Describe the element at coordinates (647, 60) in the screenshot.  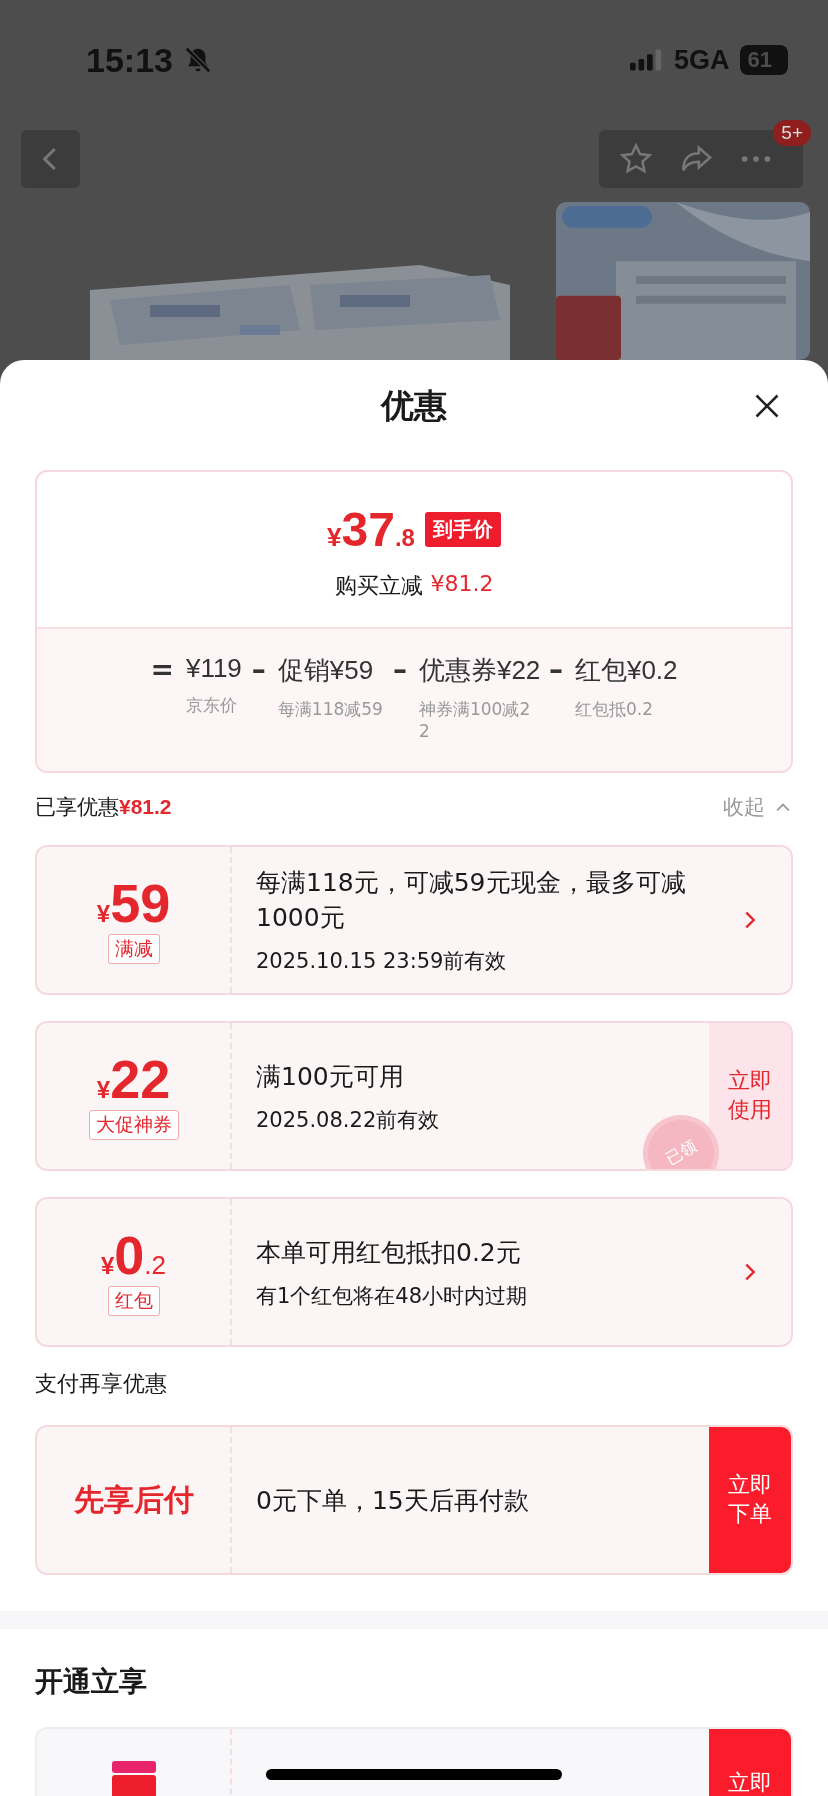
I see `signal-icon` at that location.